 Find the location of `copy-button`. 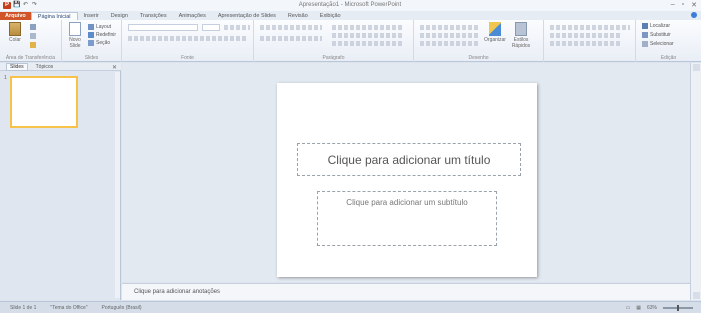

copy-button is located at coordinates (33, 36).